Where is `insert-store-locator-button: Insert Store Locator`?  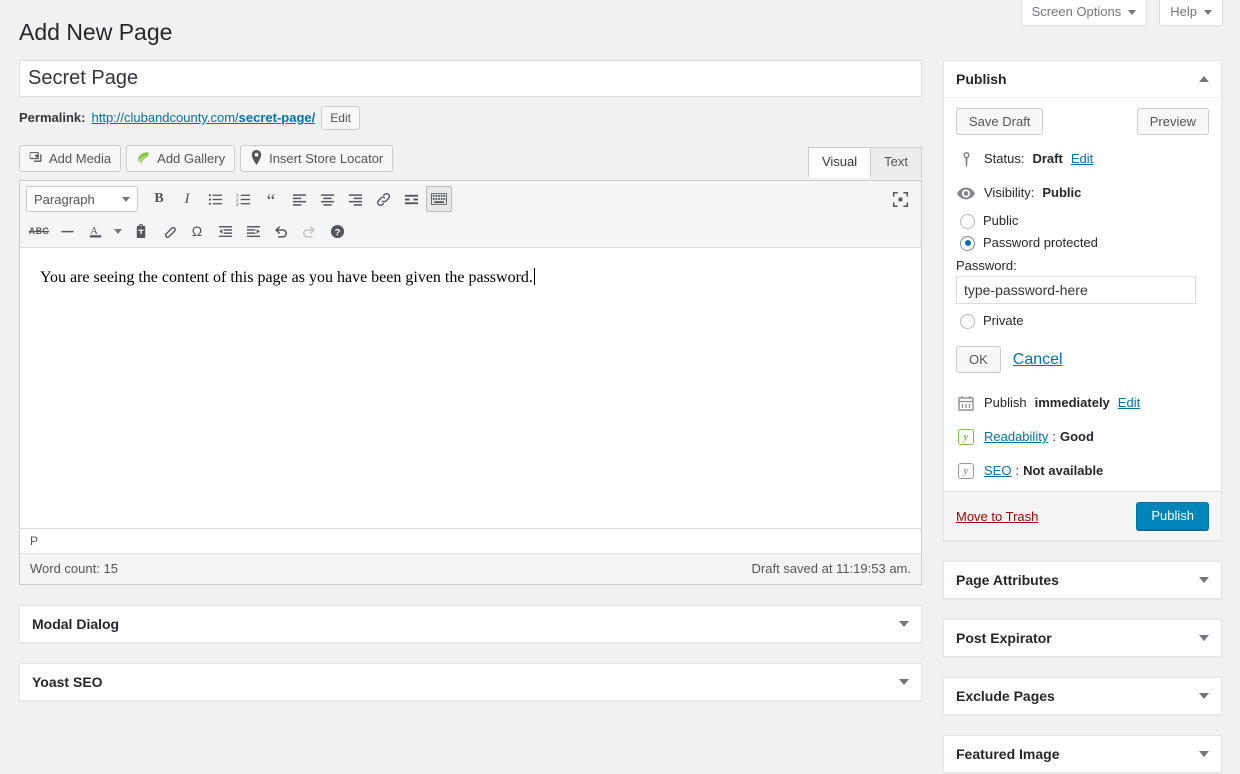 insert-store-locator-button: Insert Store Locator is located at coordinates (317, 158).